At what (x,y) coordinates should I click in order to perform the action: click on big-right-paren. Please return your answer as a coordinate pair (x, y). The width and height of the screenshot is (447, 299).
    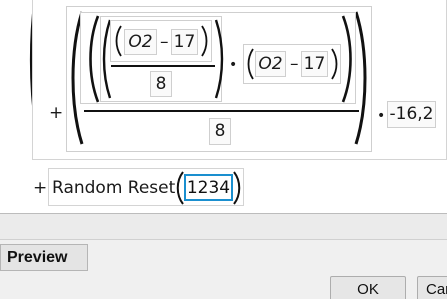
    Looking at the image, I should click on (360, 78).